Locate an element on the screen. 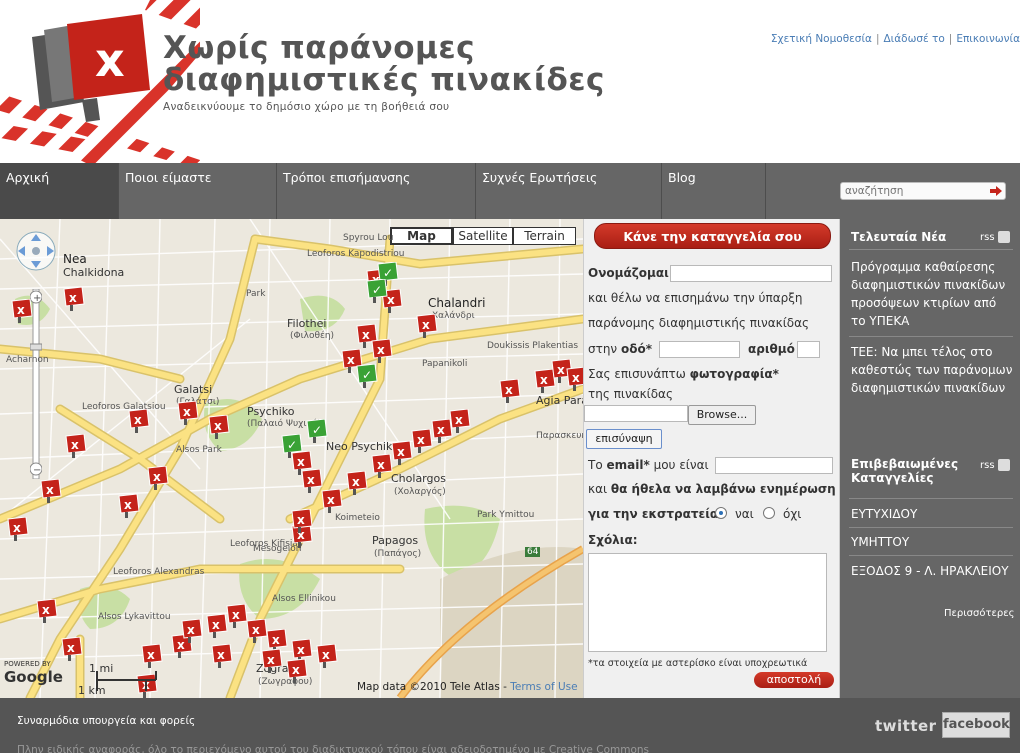 The image size is (1020, 753). map-label-agia-paraskevi-gr: Παρασκευή is located at coordinates (559, 436).